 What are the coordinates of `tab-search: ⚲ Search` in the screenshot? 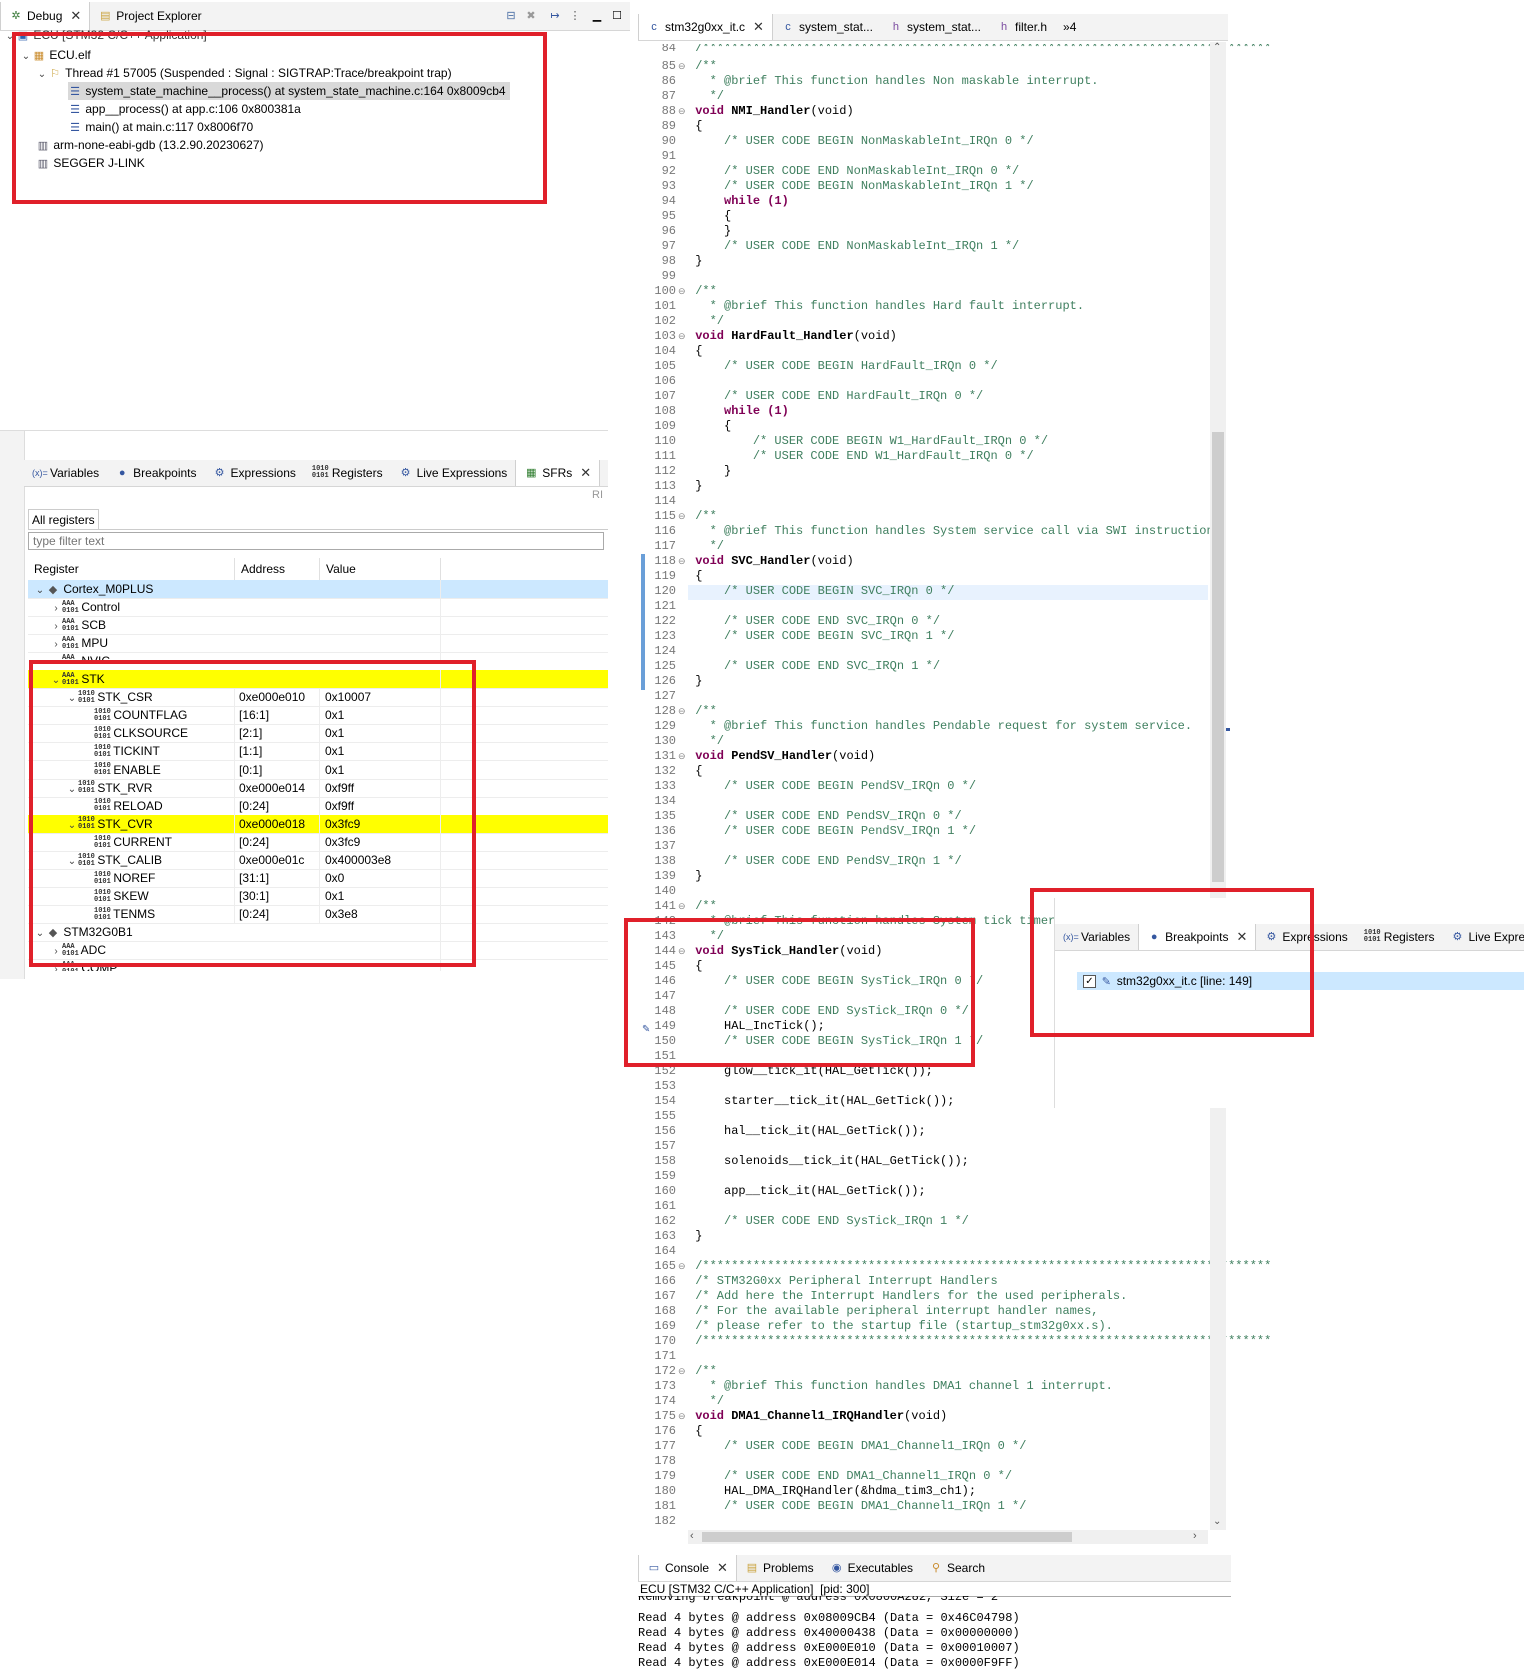 It's located at (957, 1568).